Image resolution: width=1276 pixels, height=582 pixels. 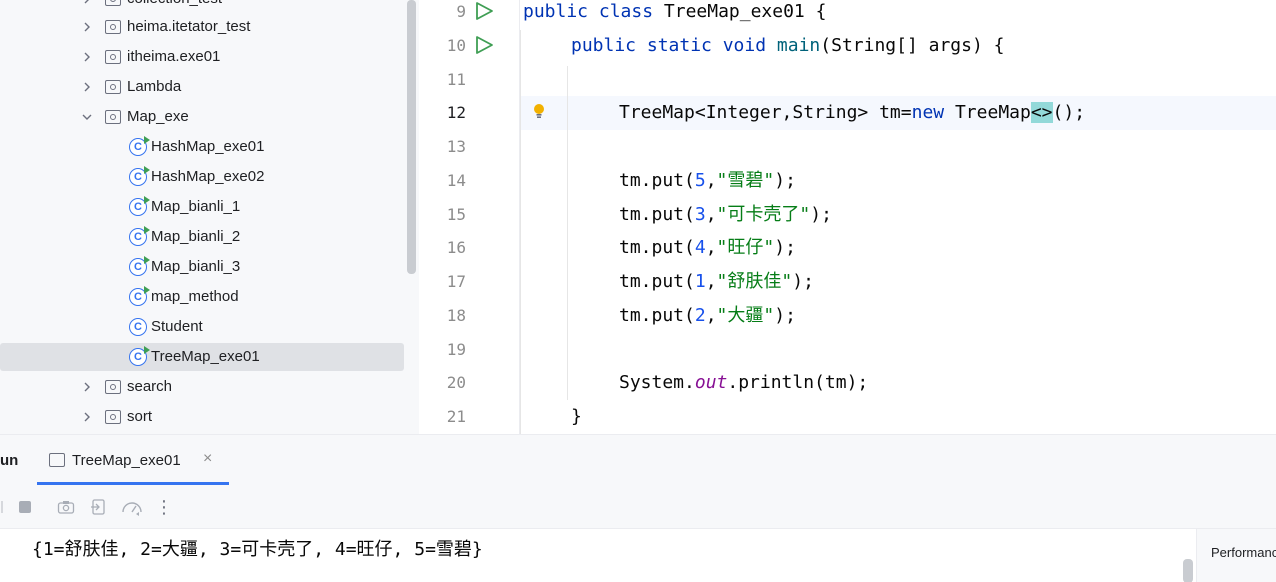 I want to click on stop-icon, so click(x=25, y=507).